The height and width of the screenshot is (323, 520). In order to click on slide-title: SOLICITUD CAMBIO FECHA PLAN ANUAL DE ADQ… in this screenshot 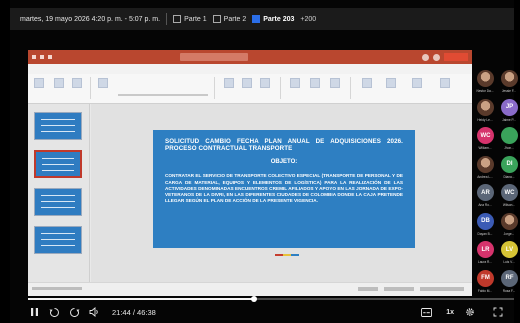, I will do `click(284, 145)`.